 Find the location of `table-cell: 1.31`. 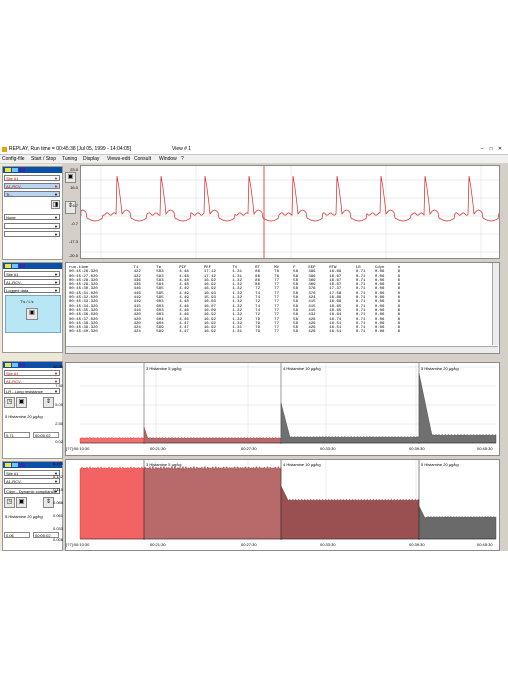

table-cell: 1.31 is located at coordinates (237, 332).